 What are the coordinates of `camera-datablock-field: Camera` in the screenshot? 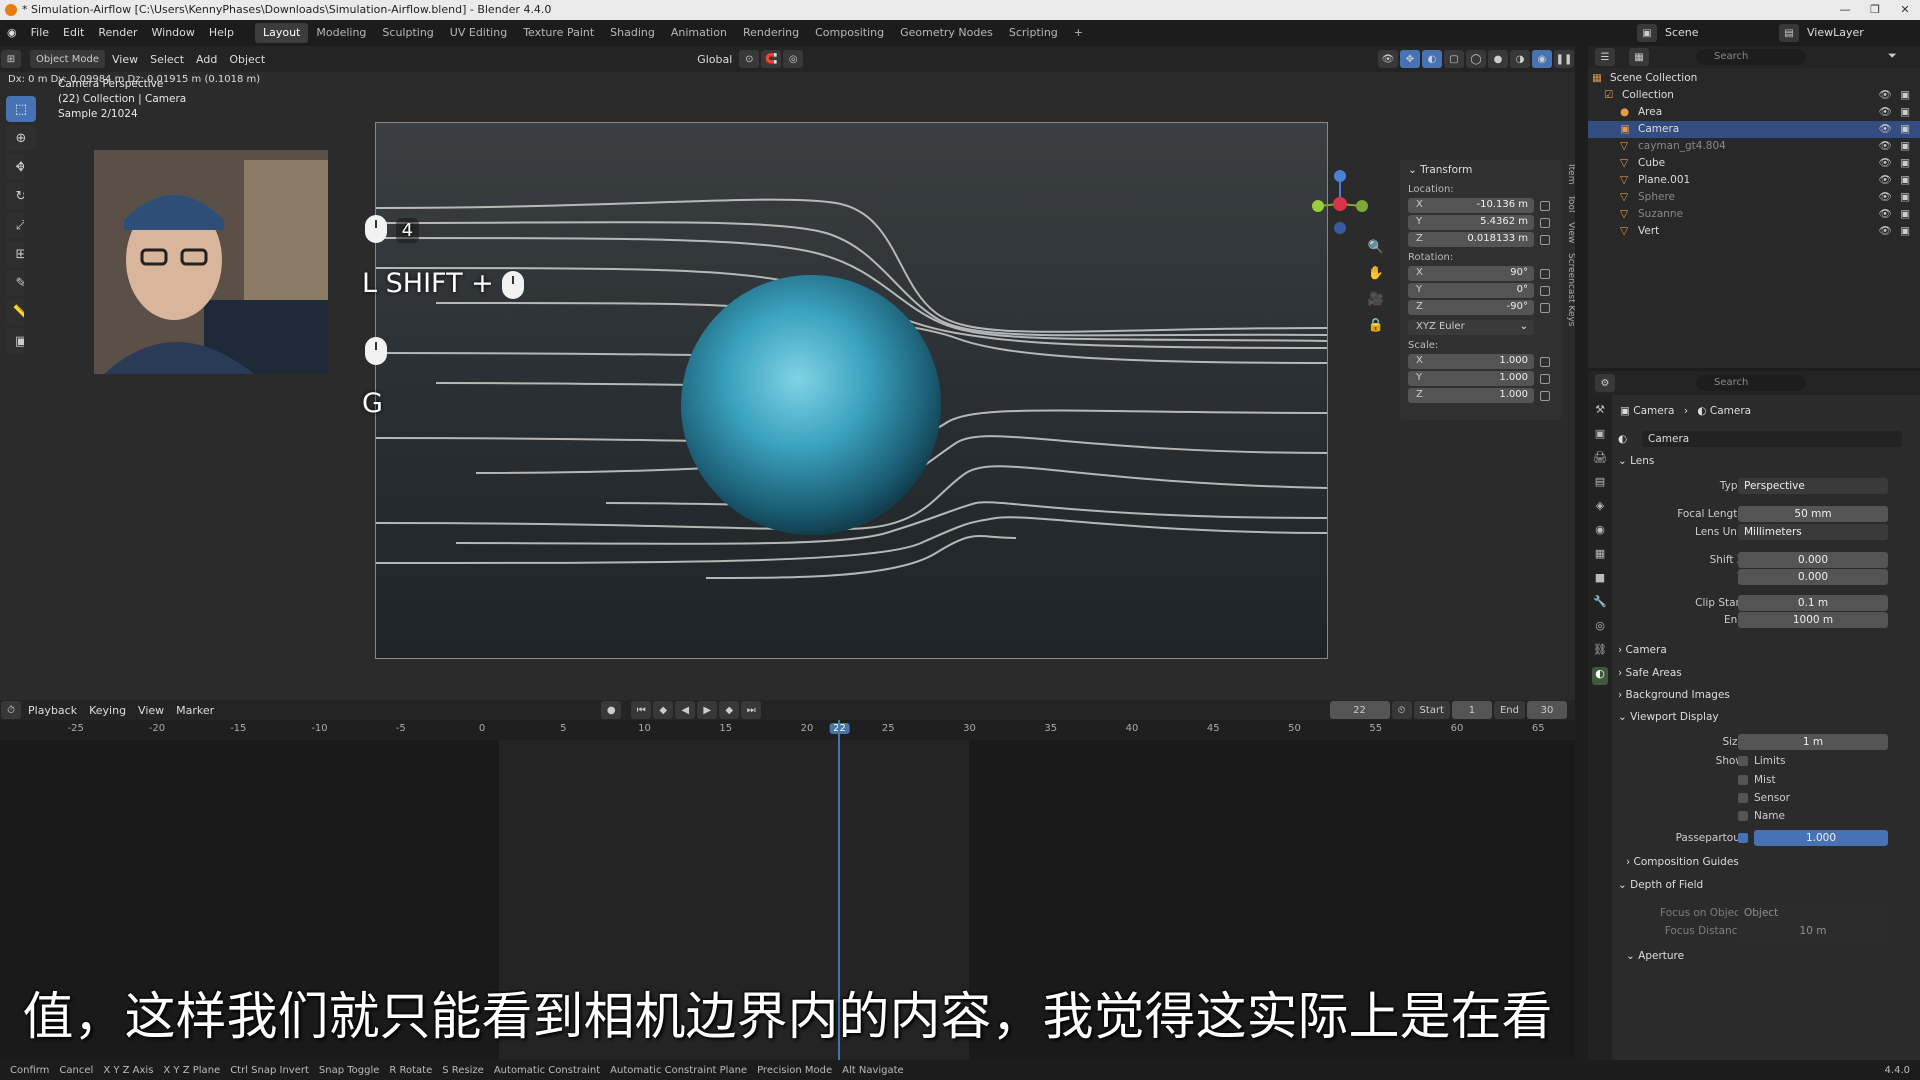 It's located at (1772, 439).